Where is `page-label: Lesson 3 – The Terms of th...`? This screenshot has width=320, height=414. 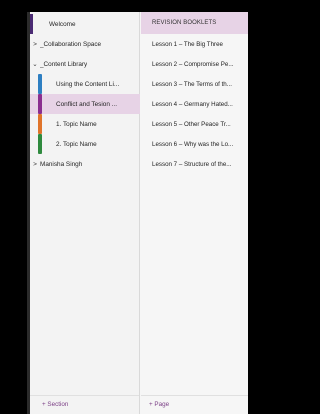
page-label: Lesson 3 – The Terms of th... is located at coordinates (192, 84).